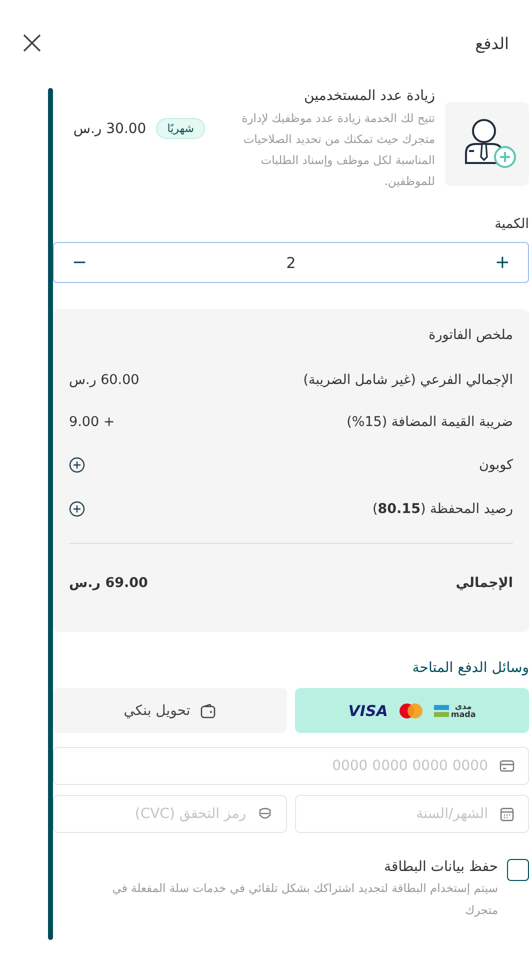 This screenshot has height=968, width=529. I want to click on period-badge: شهريًا, so click(180, 128).